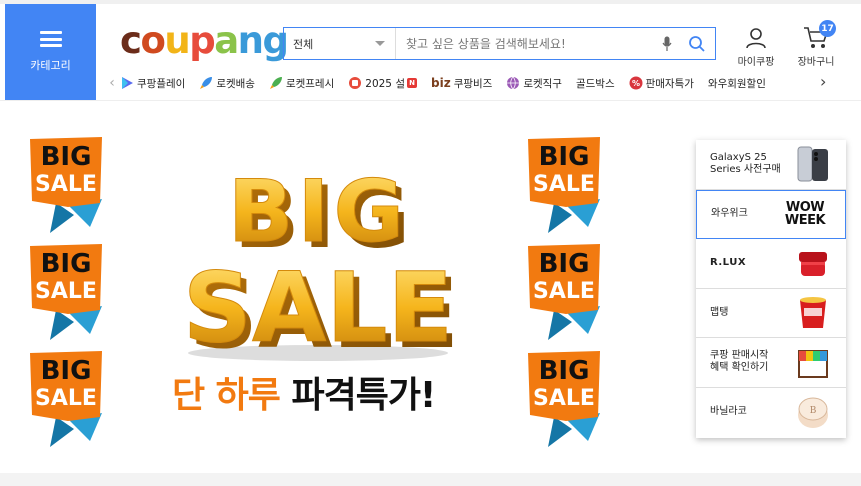 Image resolution: width=861 pixels, height=486 pixels. I want to click on chevron-left-icon: ‹, so click(112, 83).